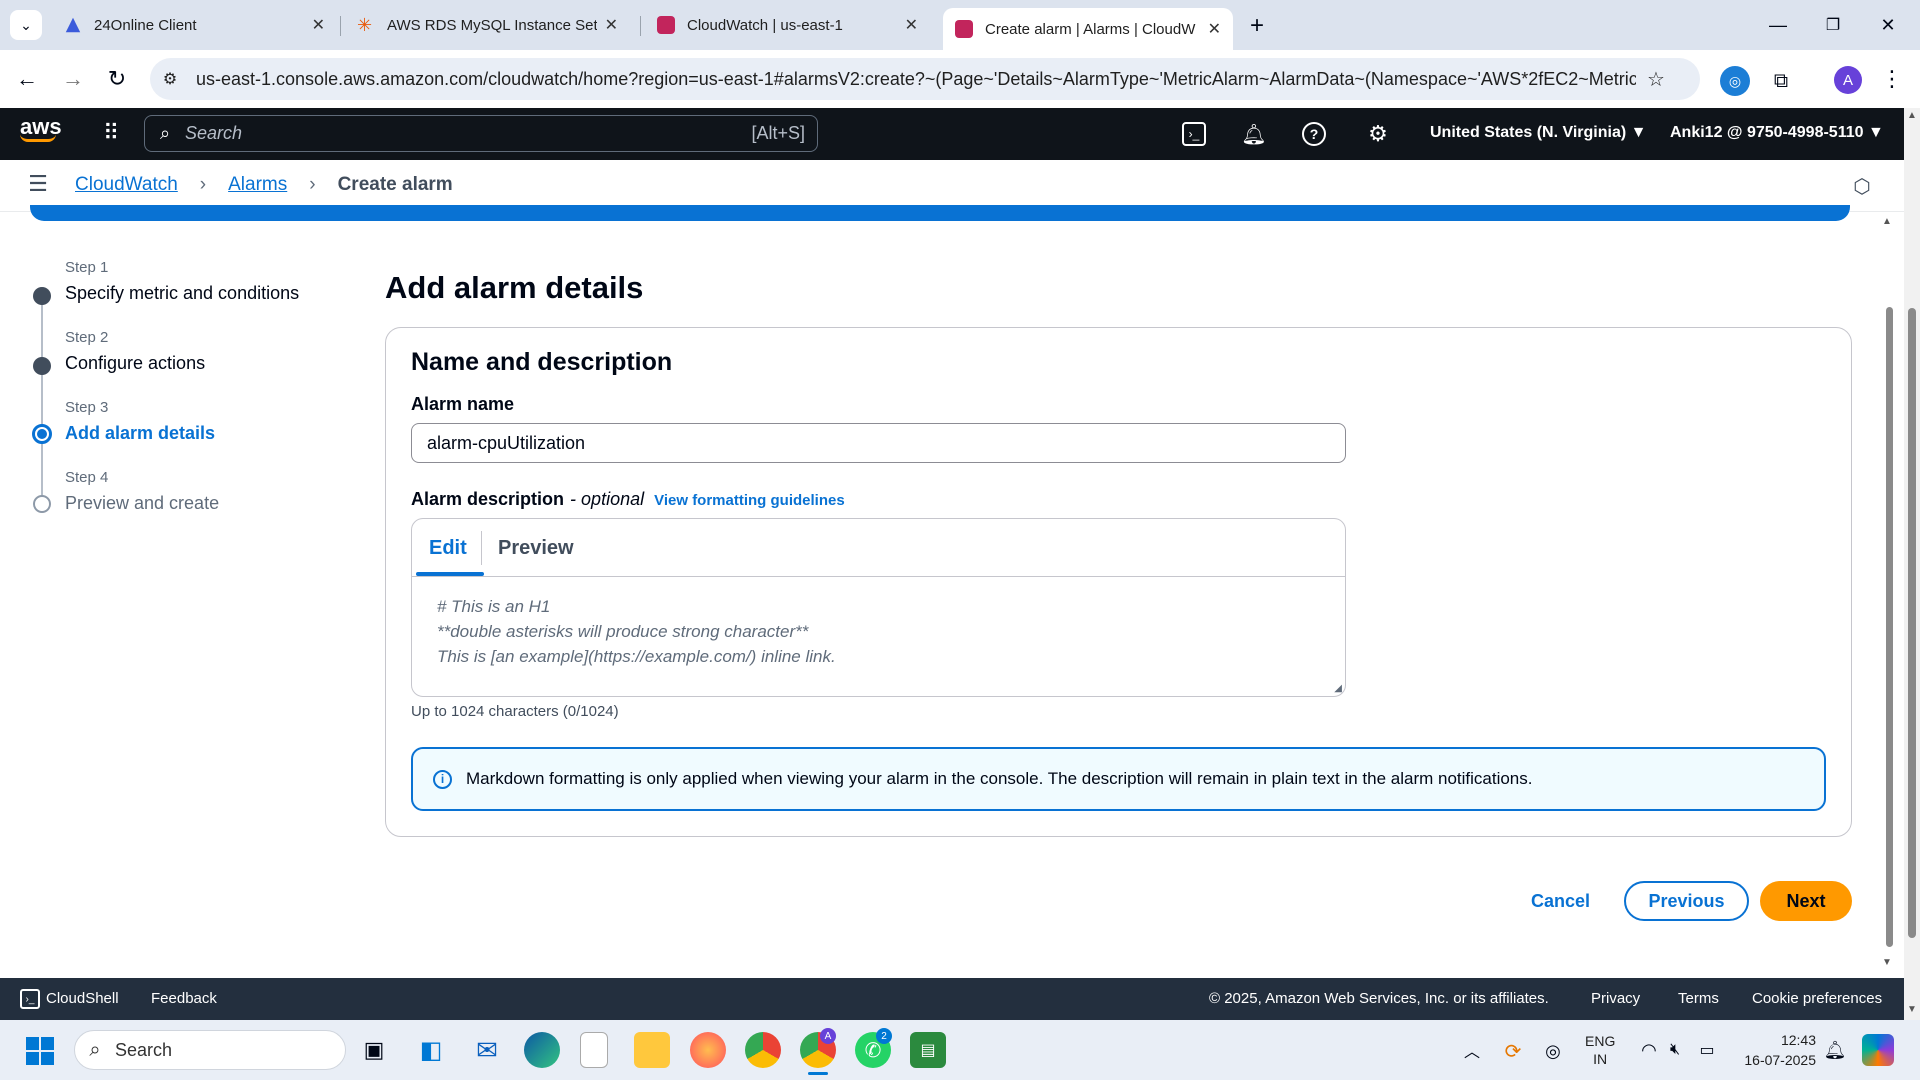 The image size is (1920, 1080). What do you see at coordinates (1649, 1050) in the screenshot?
I see `wifi-icon: ◠` at bounding box center [1649, 1050].